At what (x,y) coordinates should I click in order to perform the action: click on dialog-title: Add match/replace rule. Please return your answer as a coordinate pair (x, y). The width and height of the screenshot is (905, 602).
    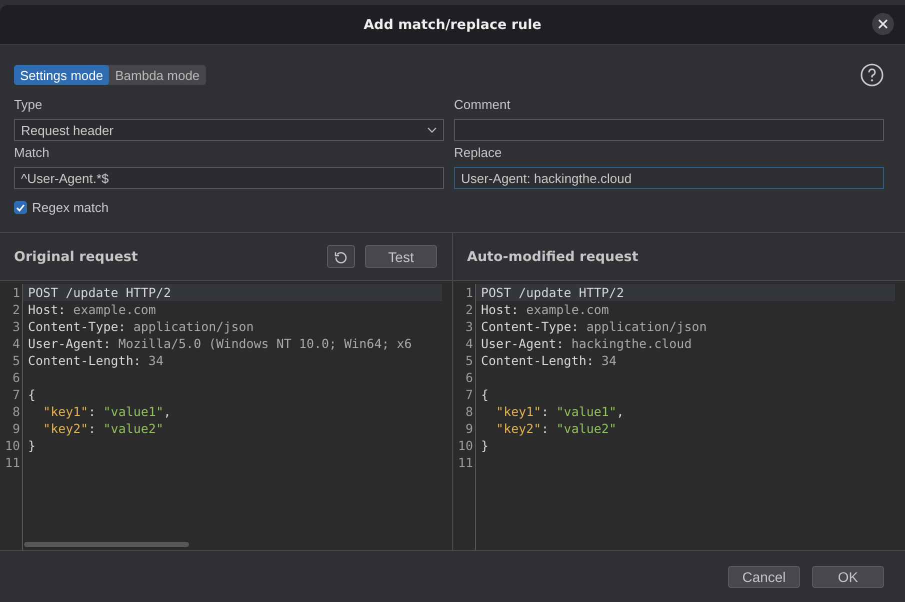
    Looking at the image, I should click on (453, 24).